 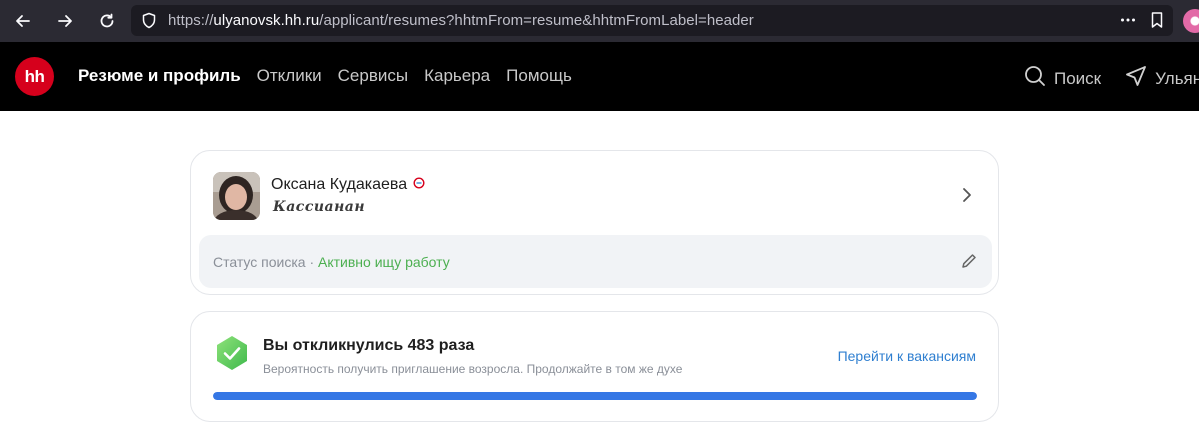 What do you see at coordinates (1191, 21) in the screenshot?
I see `profile-avatar-icon` at bounding box center [1191, 21].